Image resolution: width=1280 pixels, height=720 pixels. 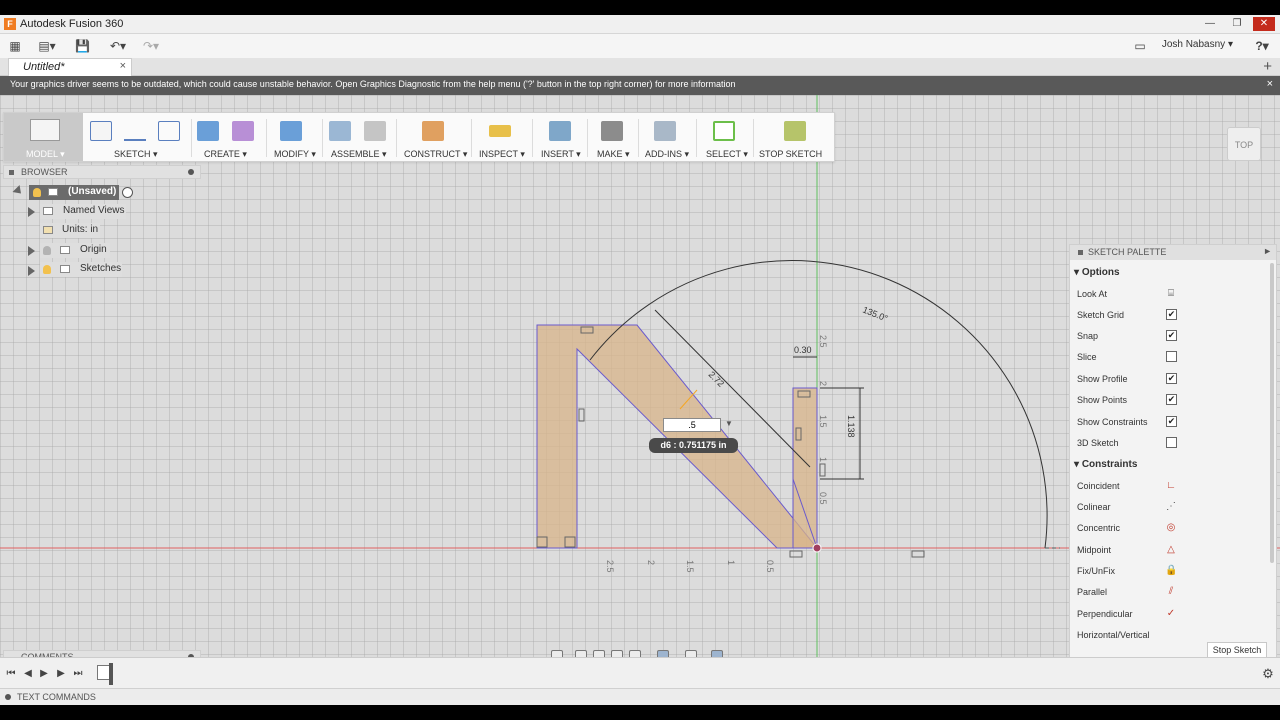 What do you see at coordinates (500, 131) in the screenshot?
I see `measure-icon` at bounding box center [500, 131].